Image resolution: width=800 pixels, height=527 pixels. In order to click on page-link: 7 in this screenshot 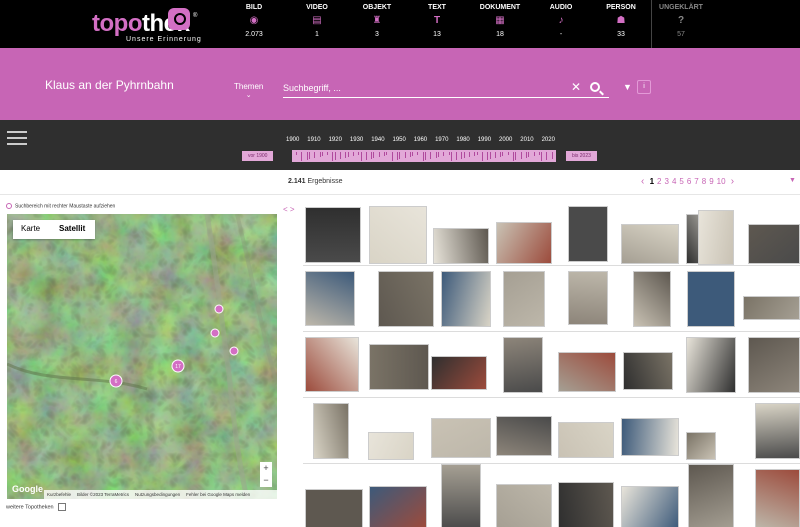, I will do `click(696, 181)`.